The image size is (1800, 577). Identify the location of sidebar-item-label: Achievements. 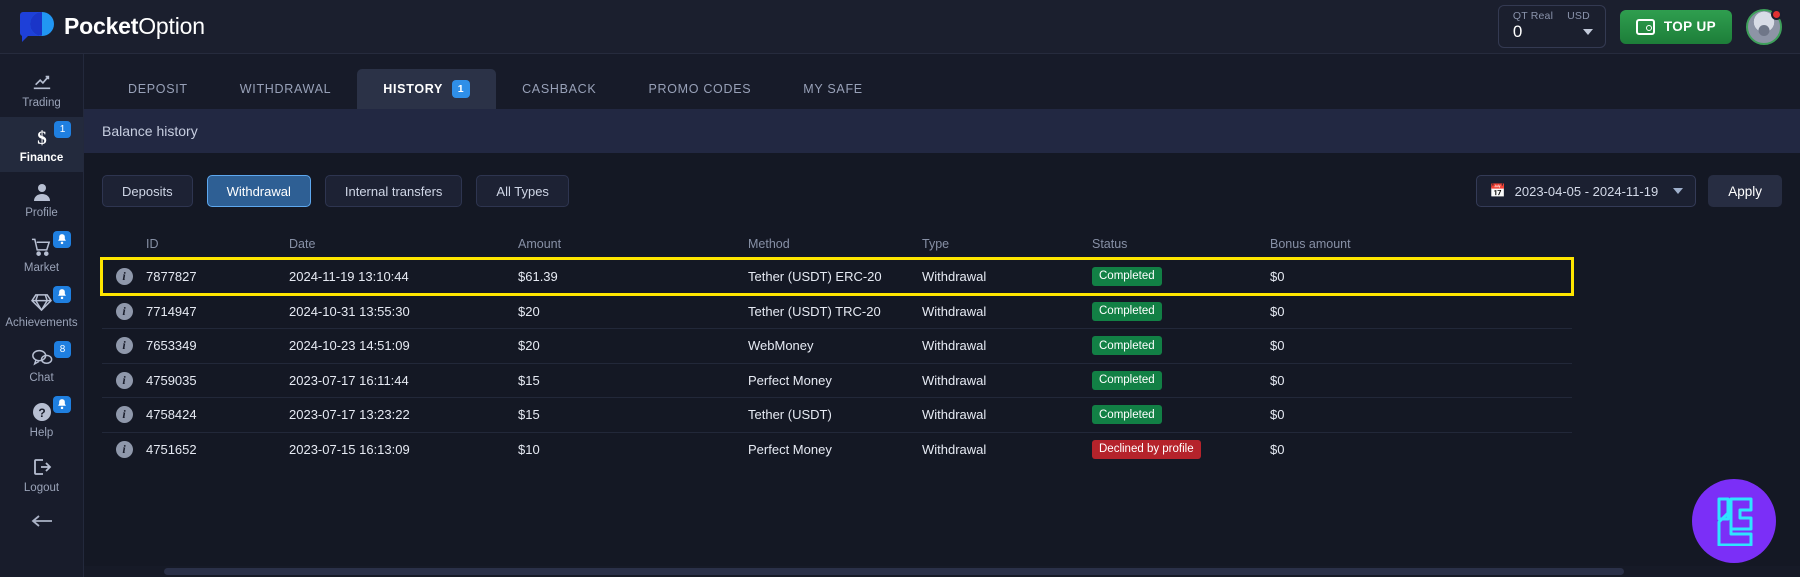
(41, 323).